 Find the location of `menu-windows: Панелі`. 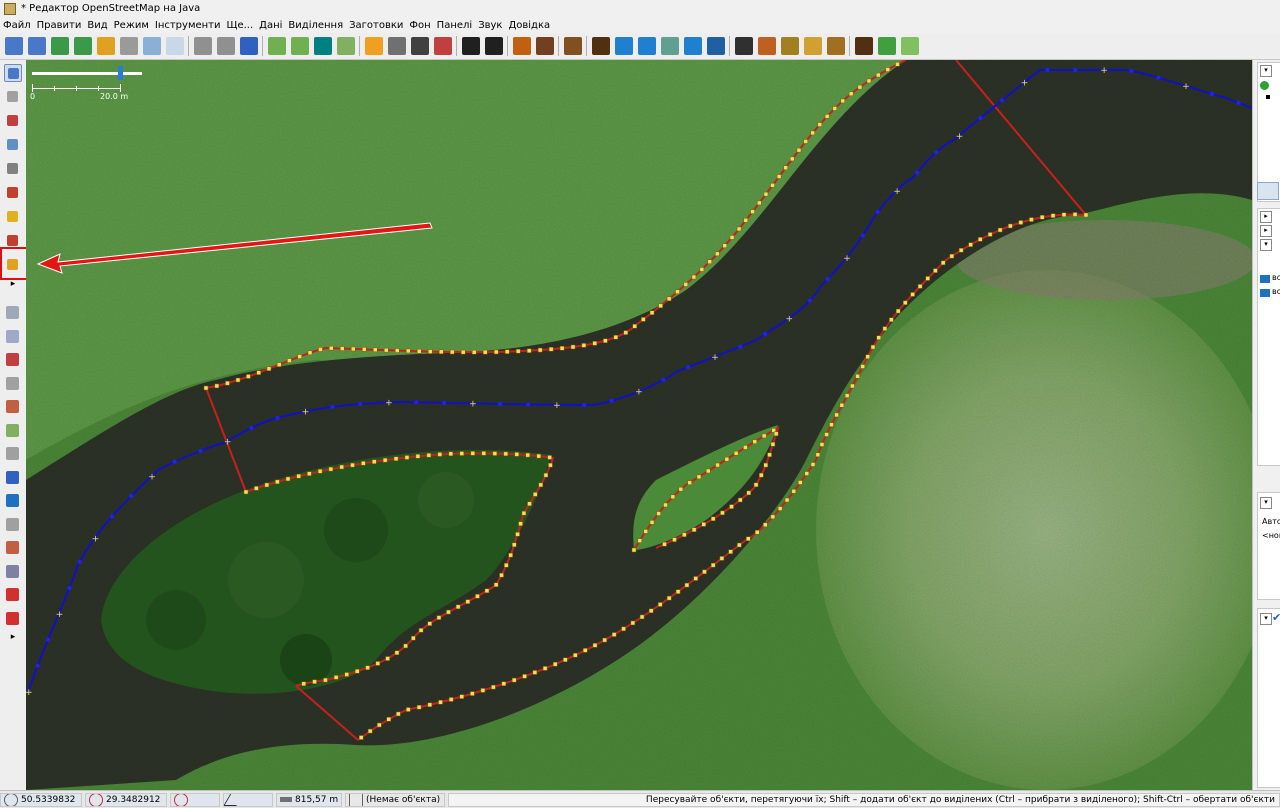

menu-windows: Панелі is located at coordinates (455, 25).